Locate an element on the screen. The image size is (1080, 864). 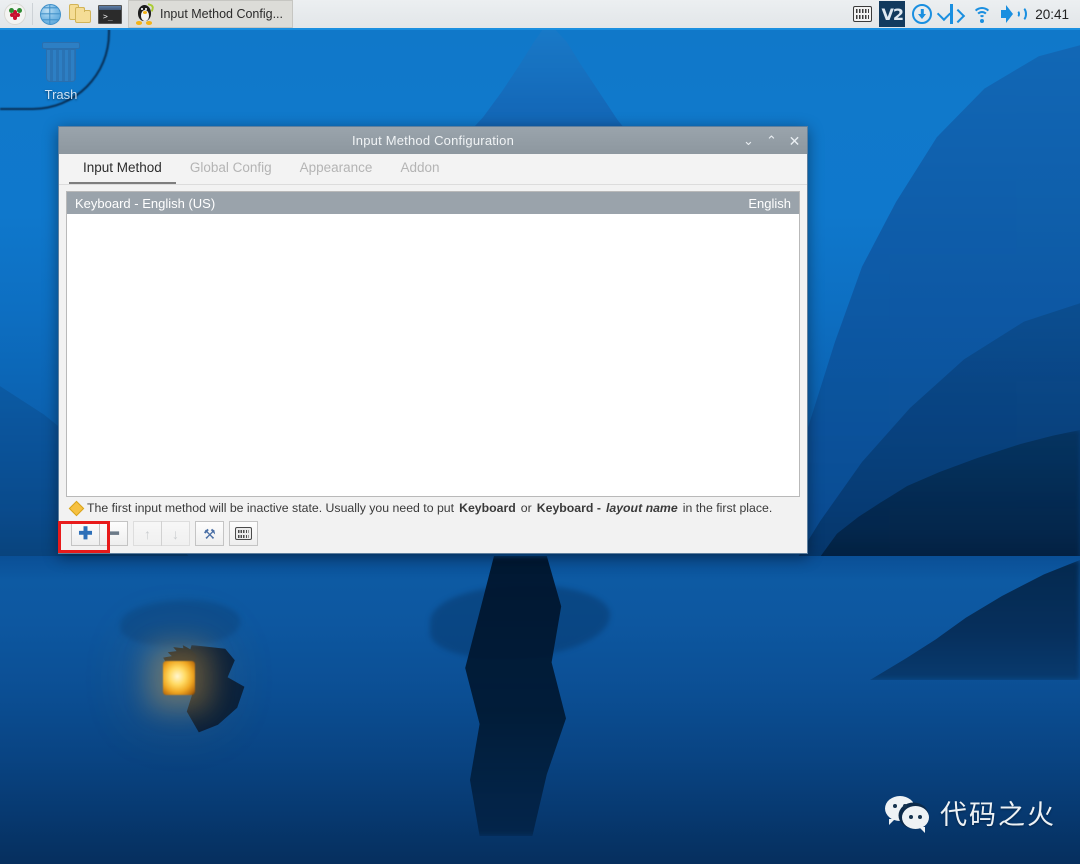
taskbar-terminal: >_ is located at coordinates (110, 14).